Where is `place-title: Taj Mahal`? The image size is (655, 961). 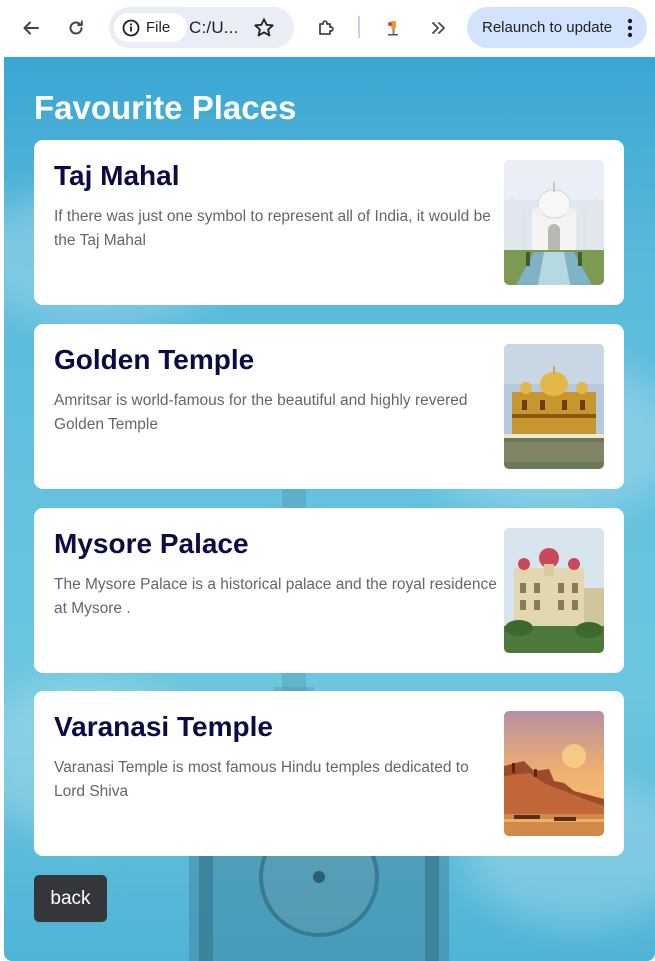 place-title: Taj Mahal is located at coordinates (117, 175).